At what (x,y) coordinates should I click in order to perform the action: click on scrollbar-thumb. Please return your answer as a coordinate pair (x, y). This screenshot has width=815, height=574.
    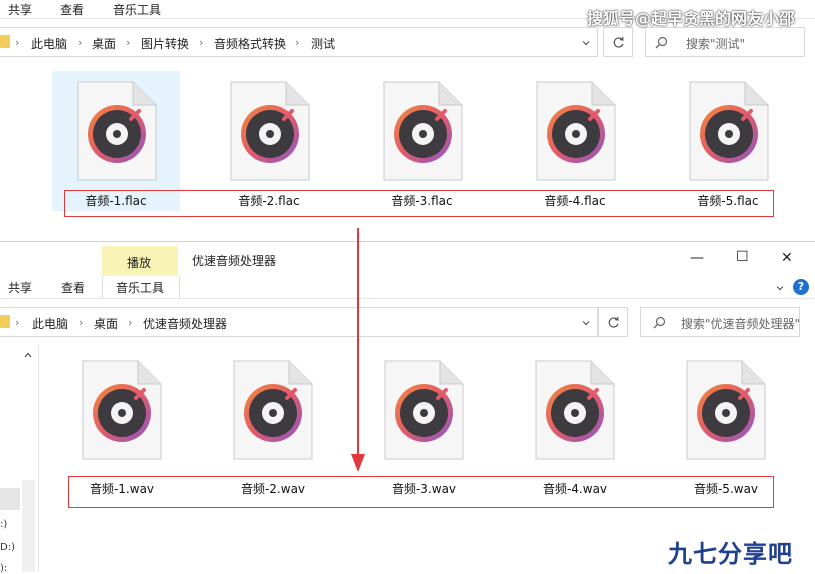
    Looking at the image, I should click on (28, 526).